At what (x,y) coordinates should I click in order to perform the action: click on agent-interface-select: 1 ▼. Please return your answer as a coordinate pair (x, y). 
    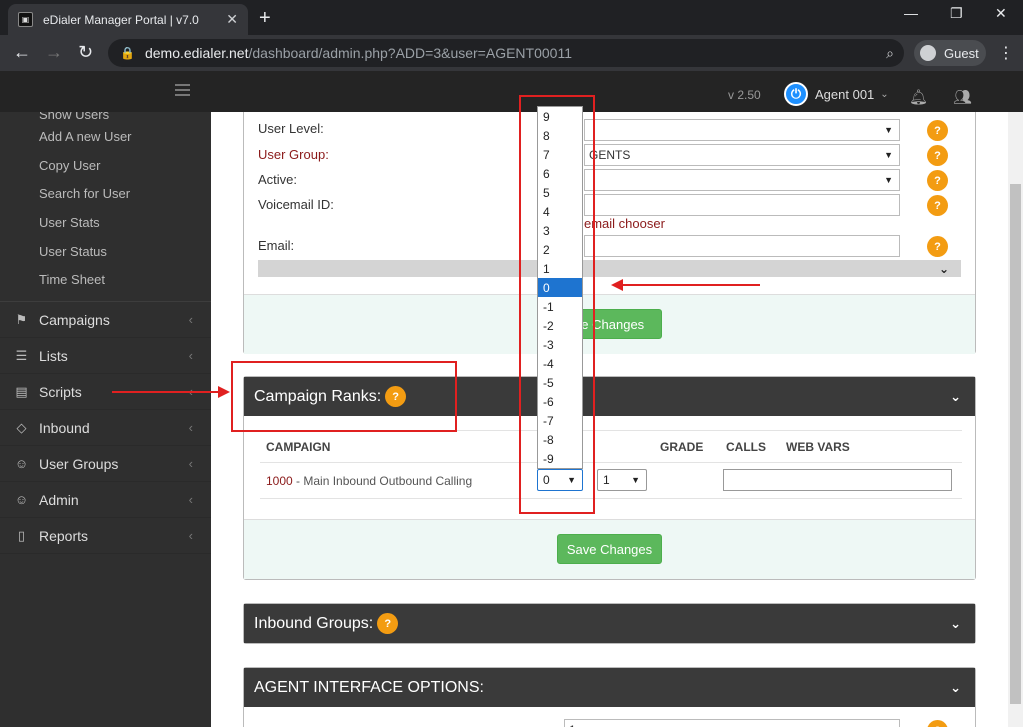
    Looking at the image, I should click on (732, 723).